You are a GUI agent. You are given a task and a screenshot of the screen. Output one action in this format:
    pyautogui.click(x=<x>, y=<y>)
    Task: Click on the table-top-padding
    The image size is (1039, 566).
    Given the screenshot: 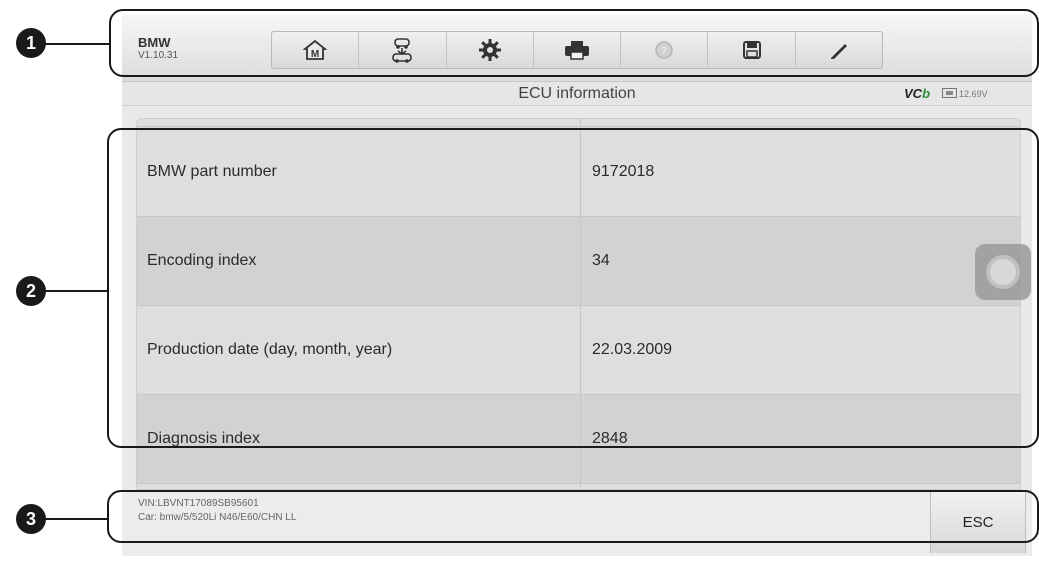 What is the action you would take?
    pyautogui.click(x=578, y=123)
    